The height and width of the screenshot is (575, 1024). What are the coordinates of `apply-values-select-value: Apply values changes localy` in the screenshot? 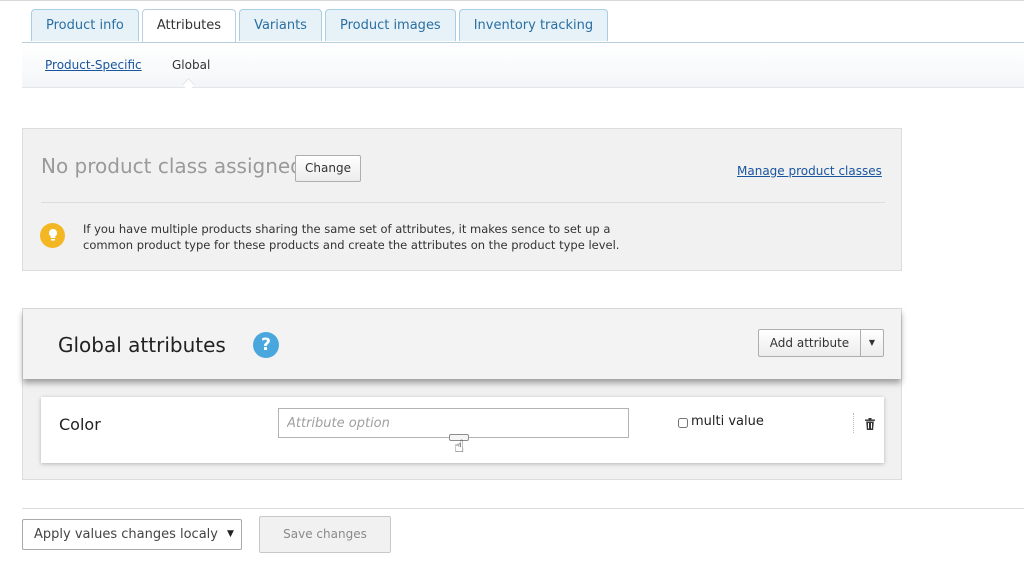 It's located at (126, 534).